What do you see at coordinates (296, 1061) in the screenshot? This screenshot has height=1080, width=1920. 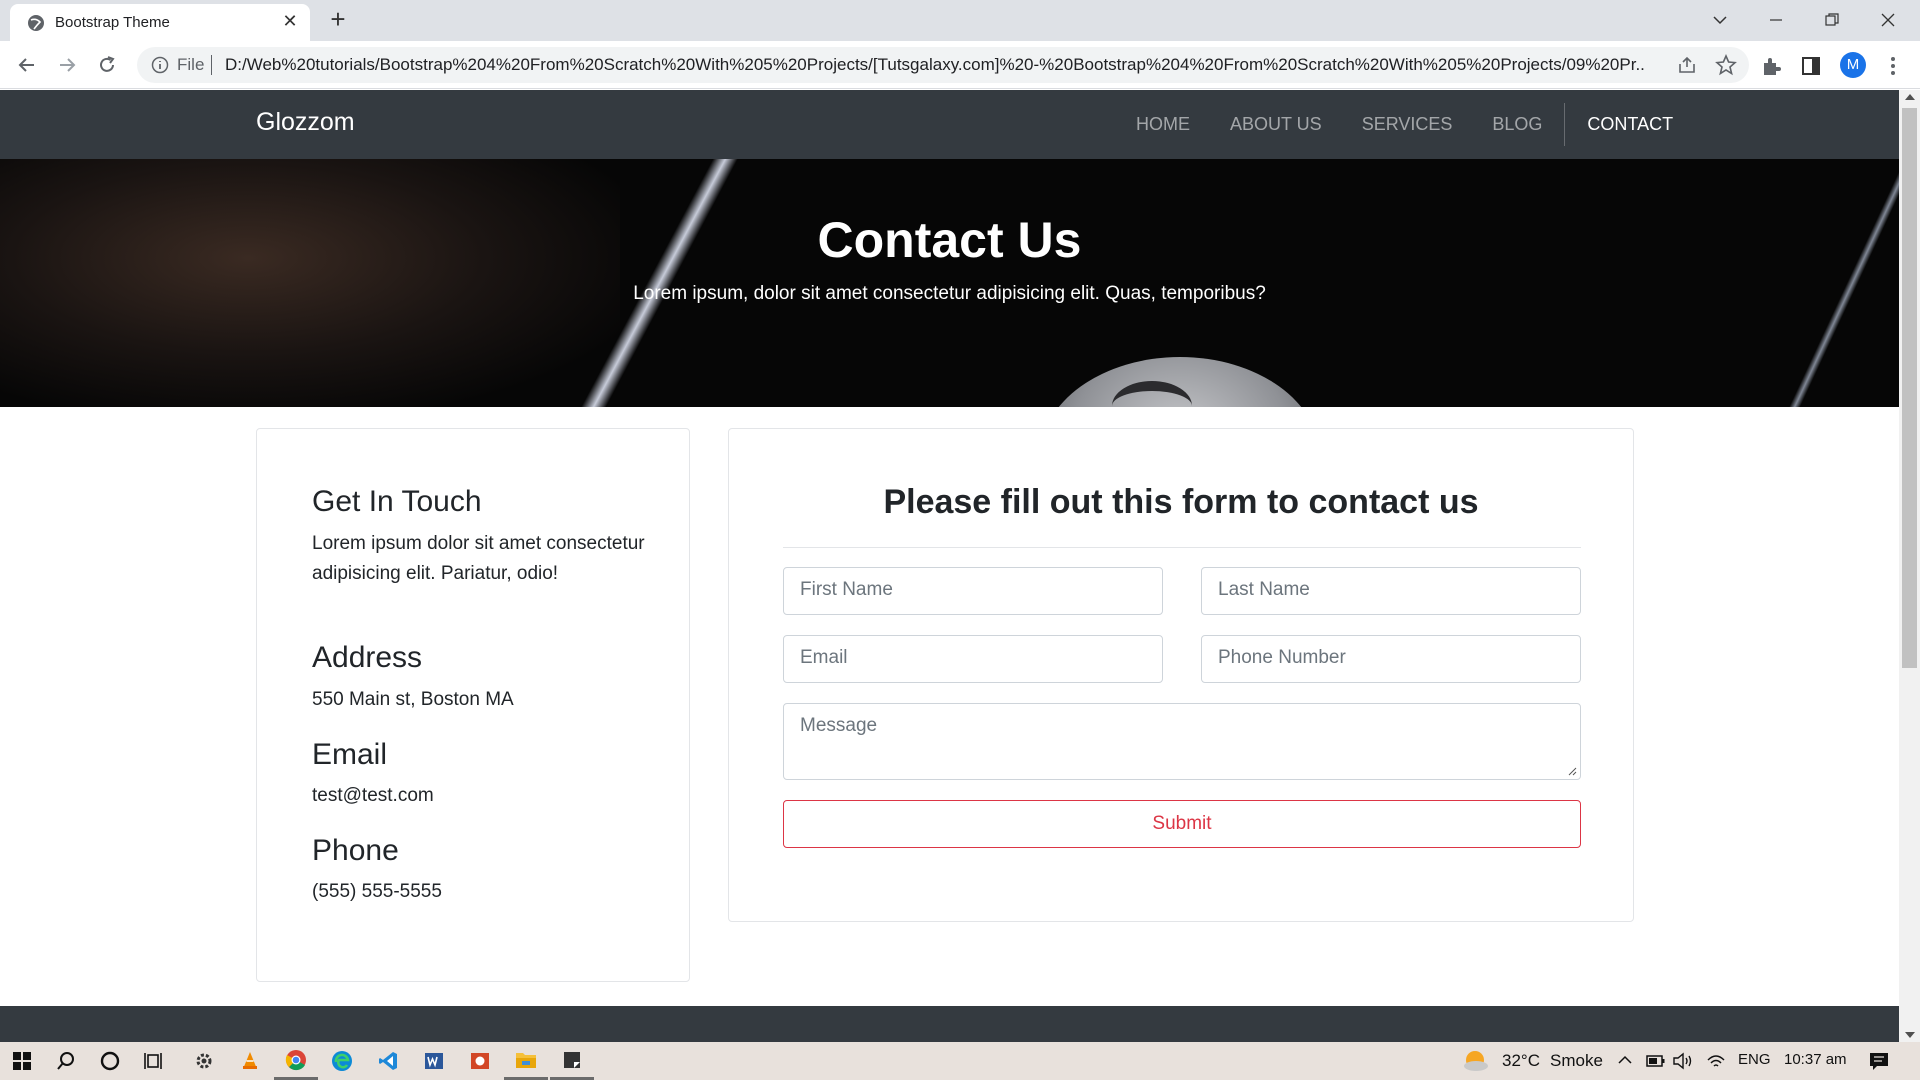 I see `chrome-icon` at bounding box center [296, 1061].